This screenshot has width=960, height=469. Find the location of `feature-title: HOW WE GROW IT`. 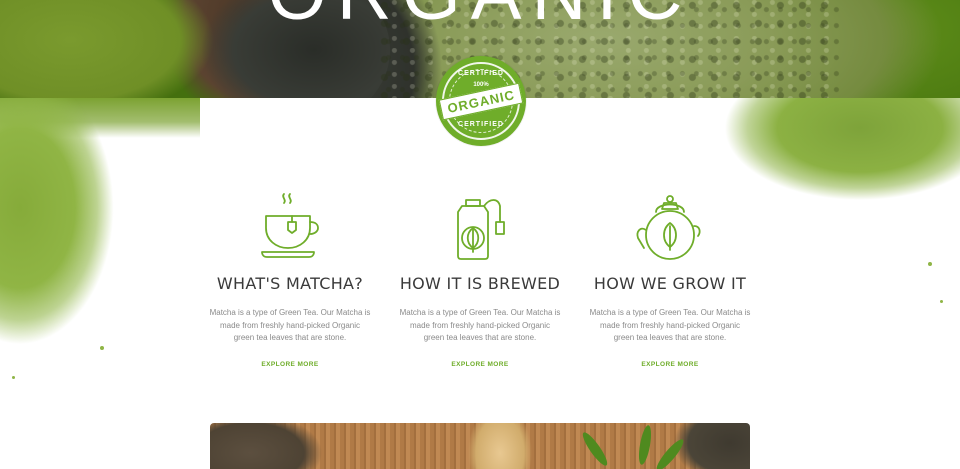

feature-title: HOW WE GROW IT is located at coordinates (670, 283).